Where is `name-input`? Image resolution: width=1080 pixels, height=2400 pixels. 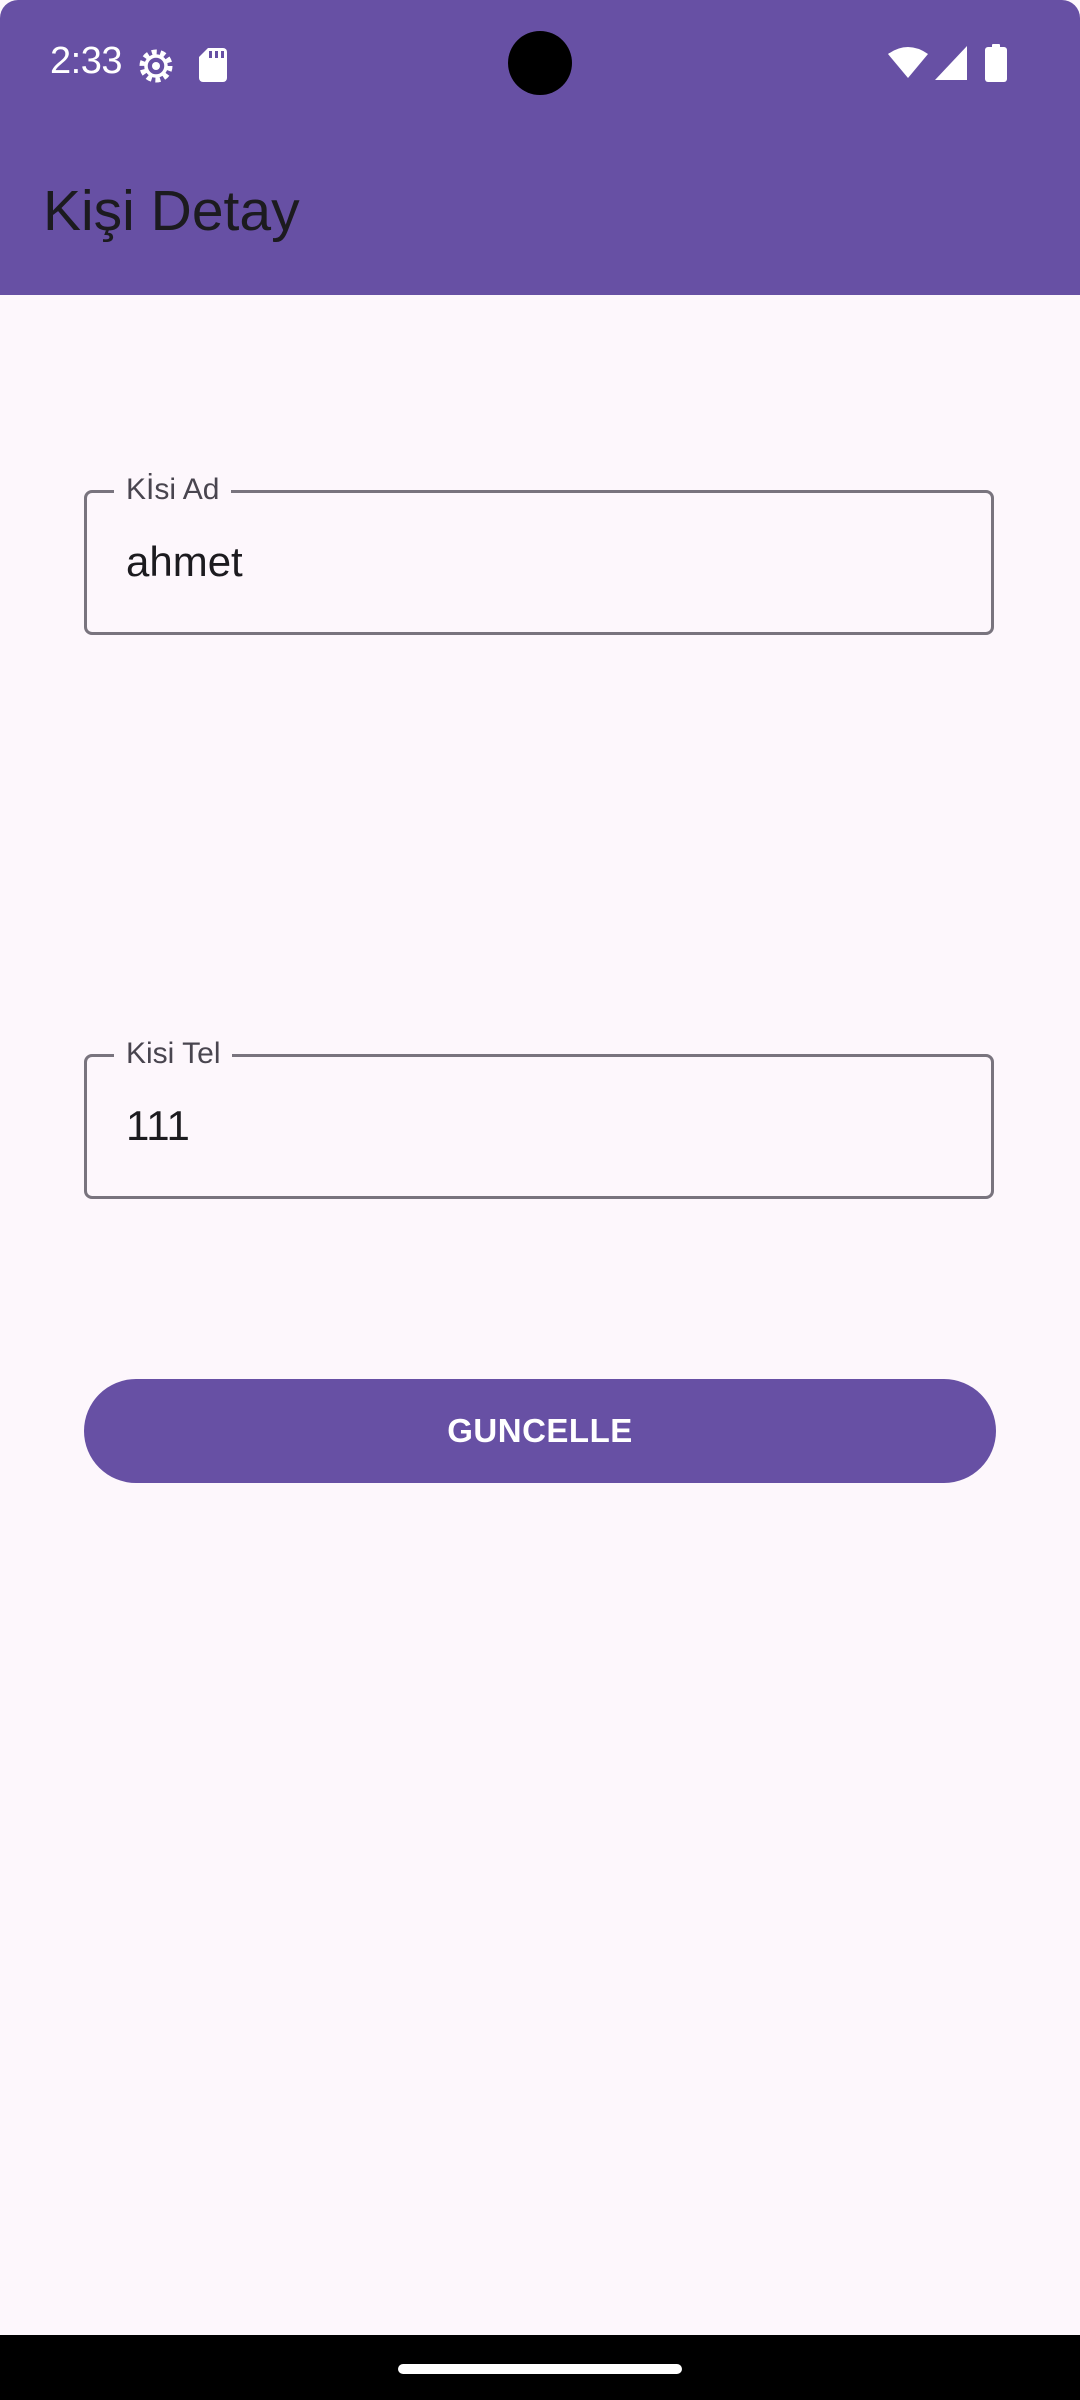 name-input is located at coordinates (541, 562).